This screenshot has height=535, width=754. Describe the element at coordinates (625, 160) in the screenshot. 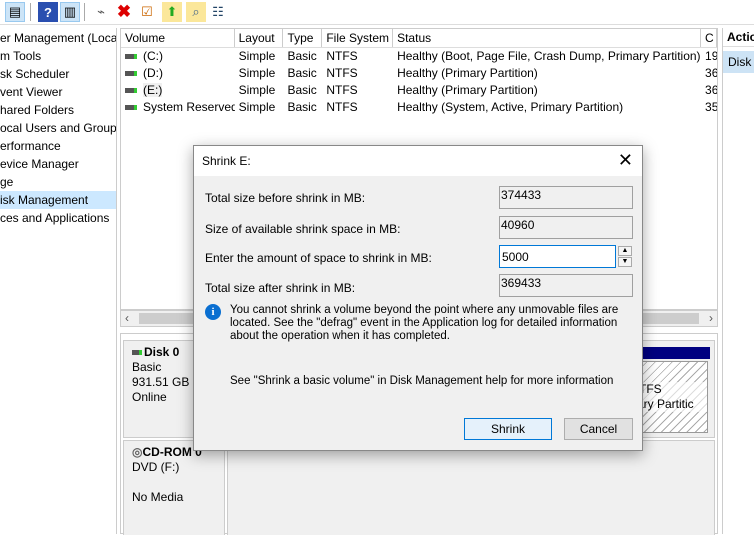

I see `close-icon: ✕` at that location.